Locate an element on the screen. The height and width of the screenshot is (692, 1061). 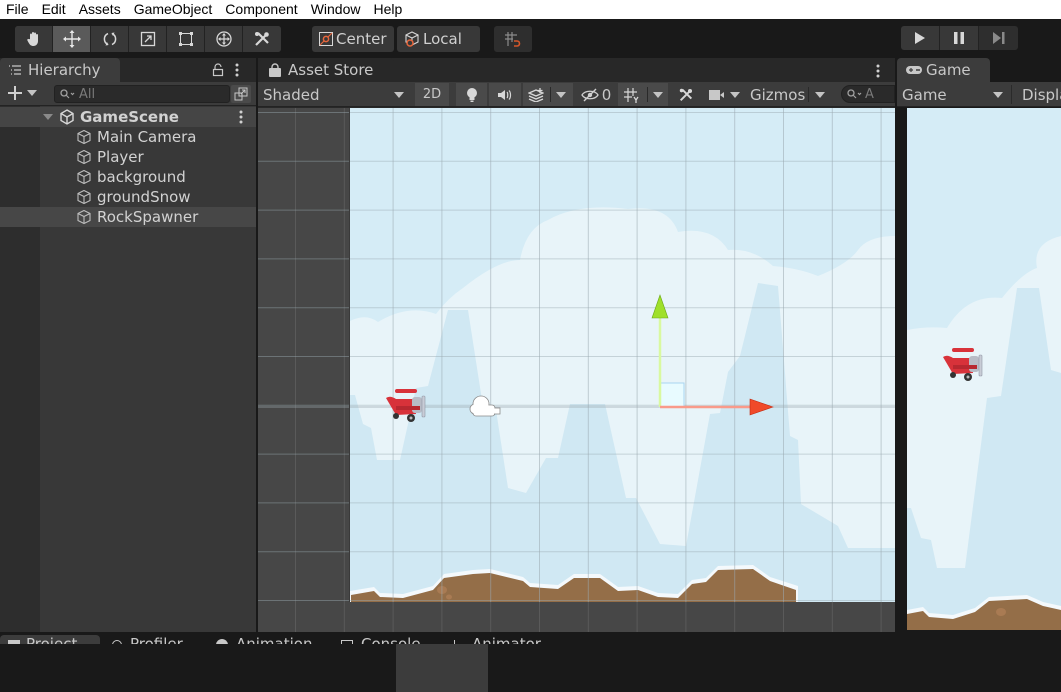
hierarchy-item-label: background is located at coordinates (141, 177).